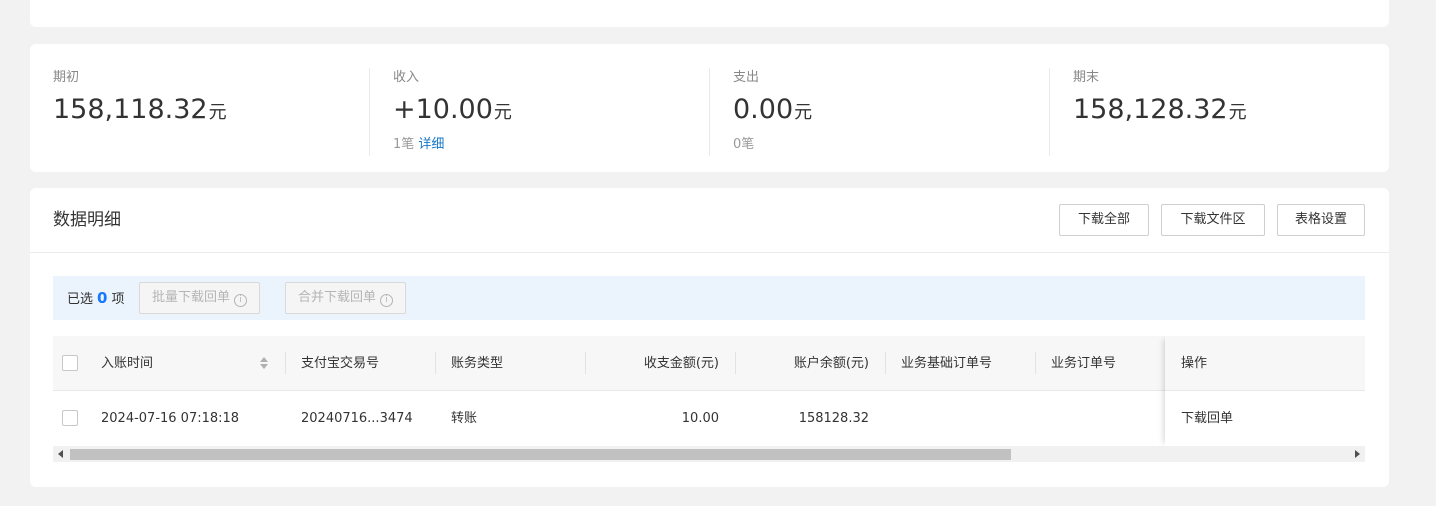 The image size is (1436, 506). What do you see at coordinates (95, 299) in the screenshot?
I see `selection-text: 已选 0 项` at bounding box center [95, 299].